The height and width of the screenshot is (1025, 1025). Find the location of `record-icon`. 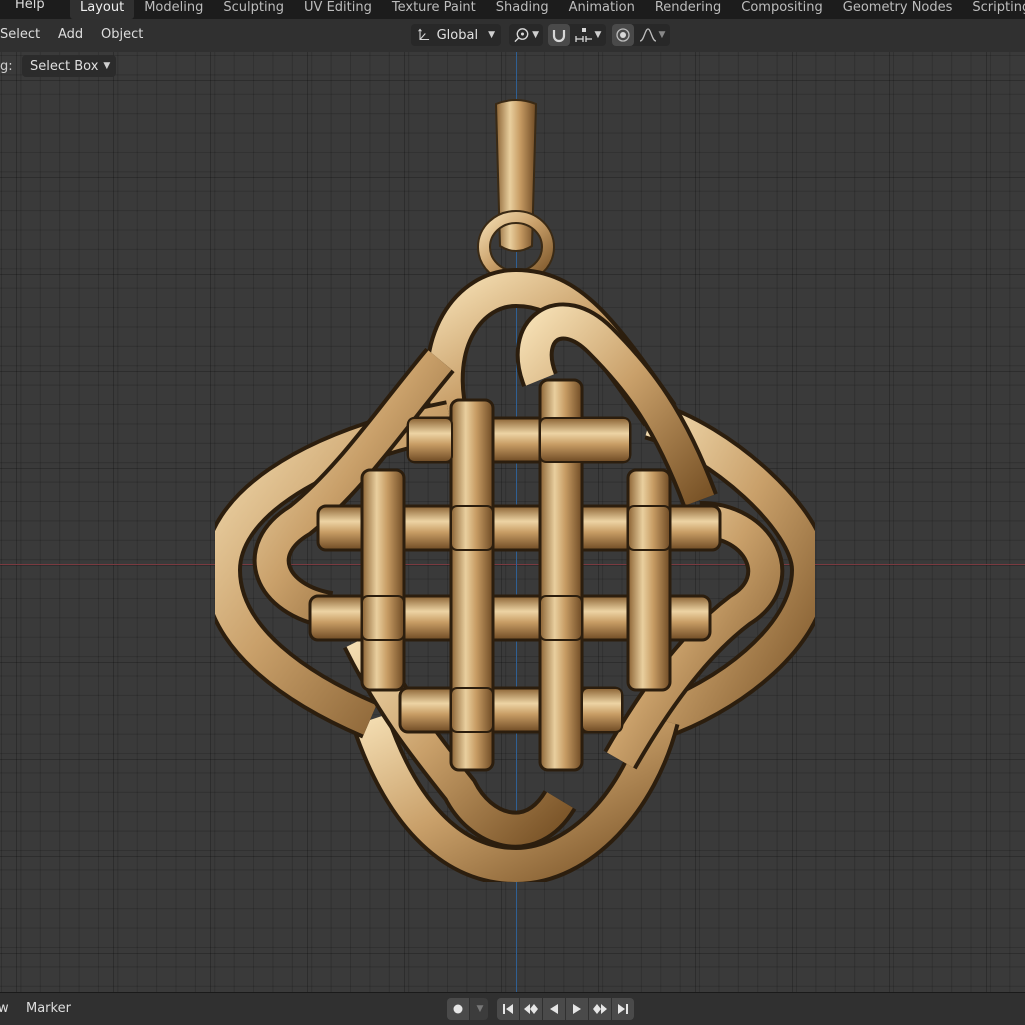

record-icon is located at coordinates (458, 1009).